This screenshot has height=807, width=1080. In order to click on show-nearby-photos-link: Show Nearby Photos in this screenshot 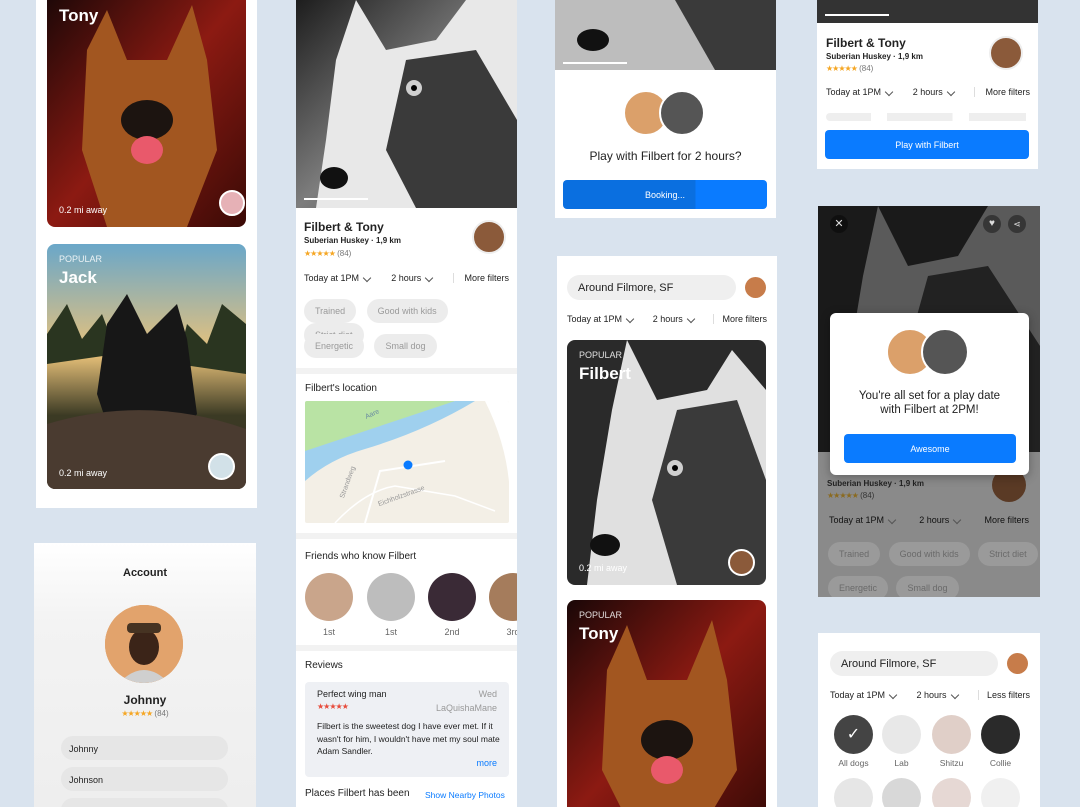, I will do `click(465, 795)`.